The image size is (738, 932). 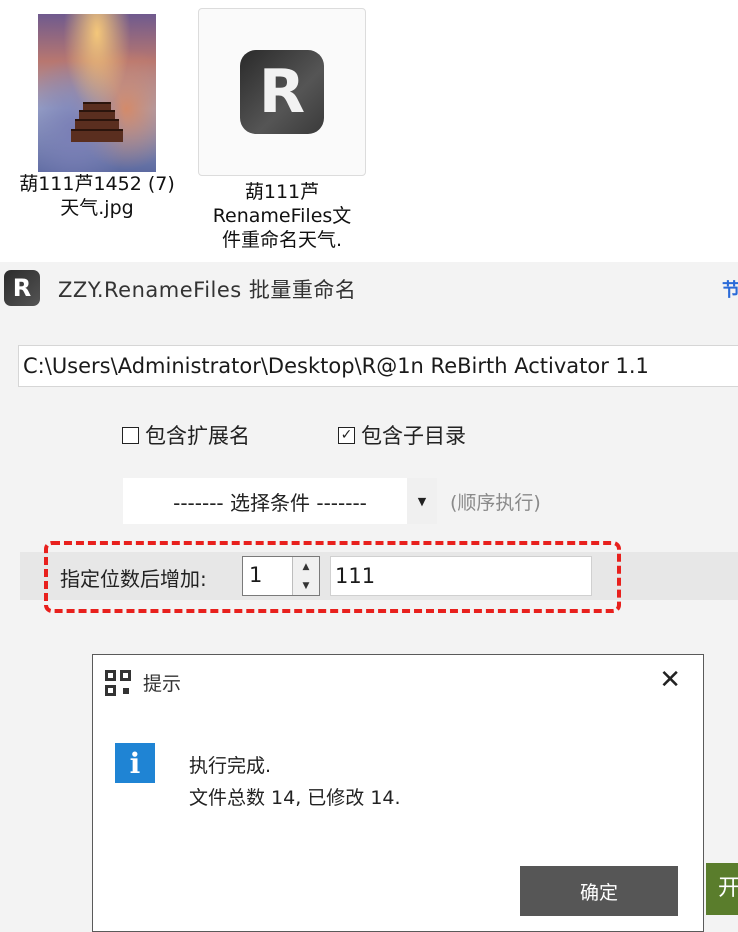 What do you see at coordinates (97, 208) in the screenshot?
I see `file-name-line: 天气.jpg` at bounding box center [97, 208].